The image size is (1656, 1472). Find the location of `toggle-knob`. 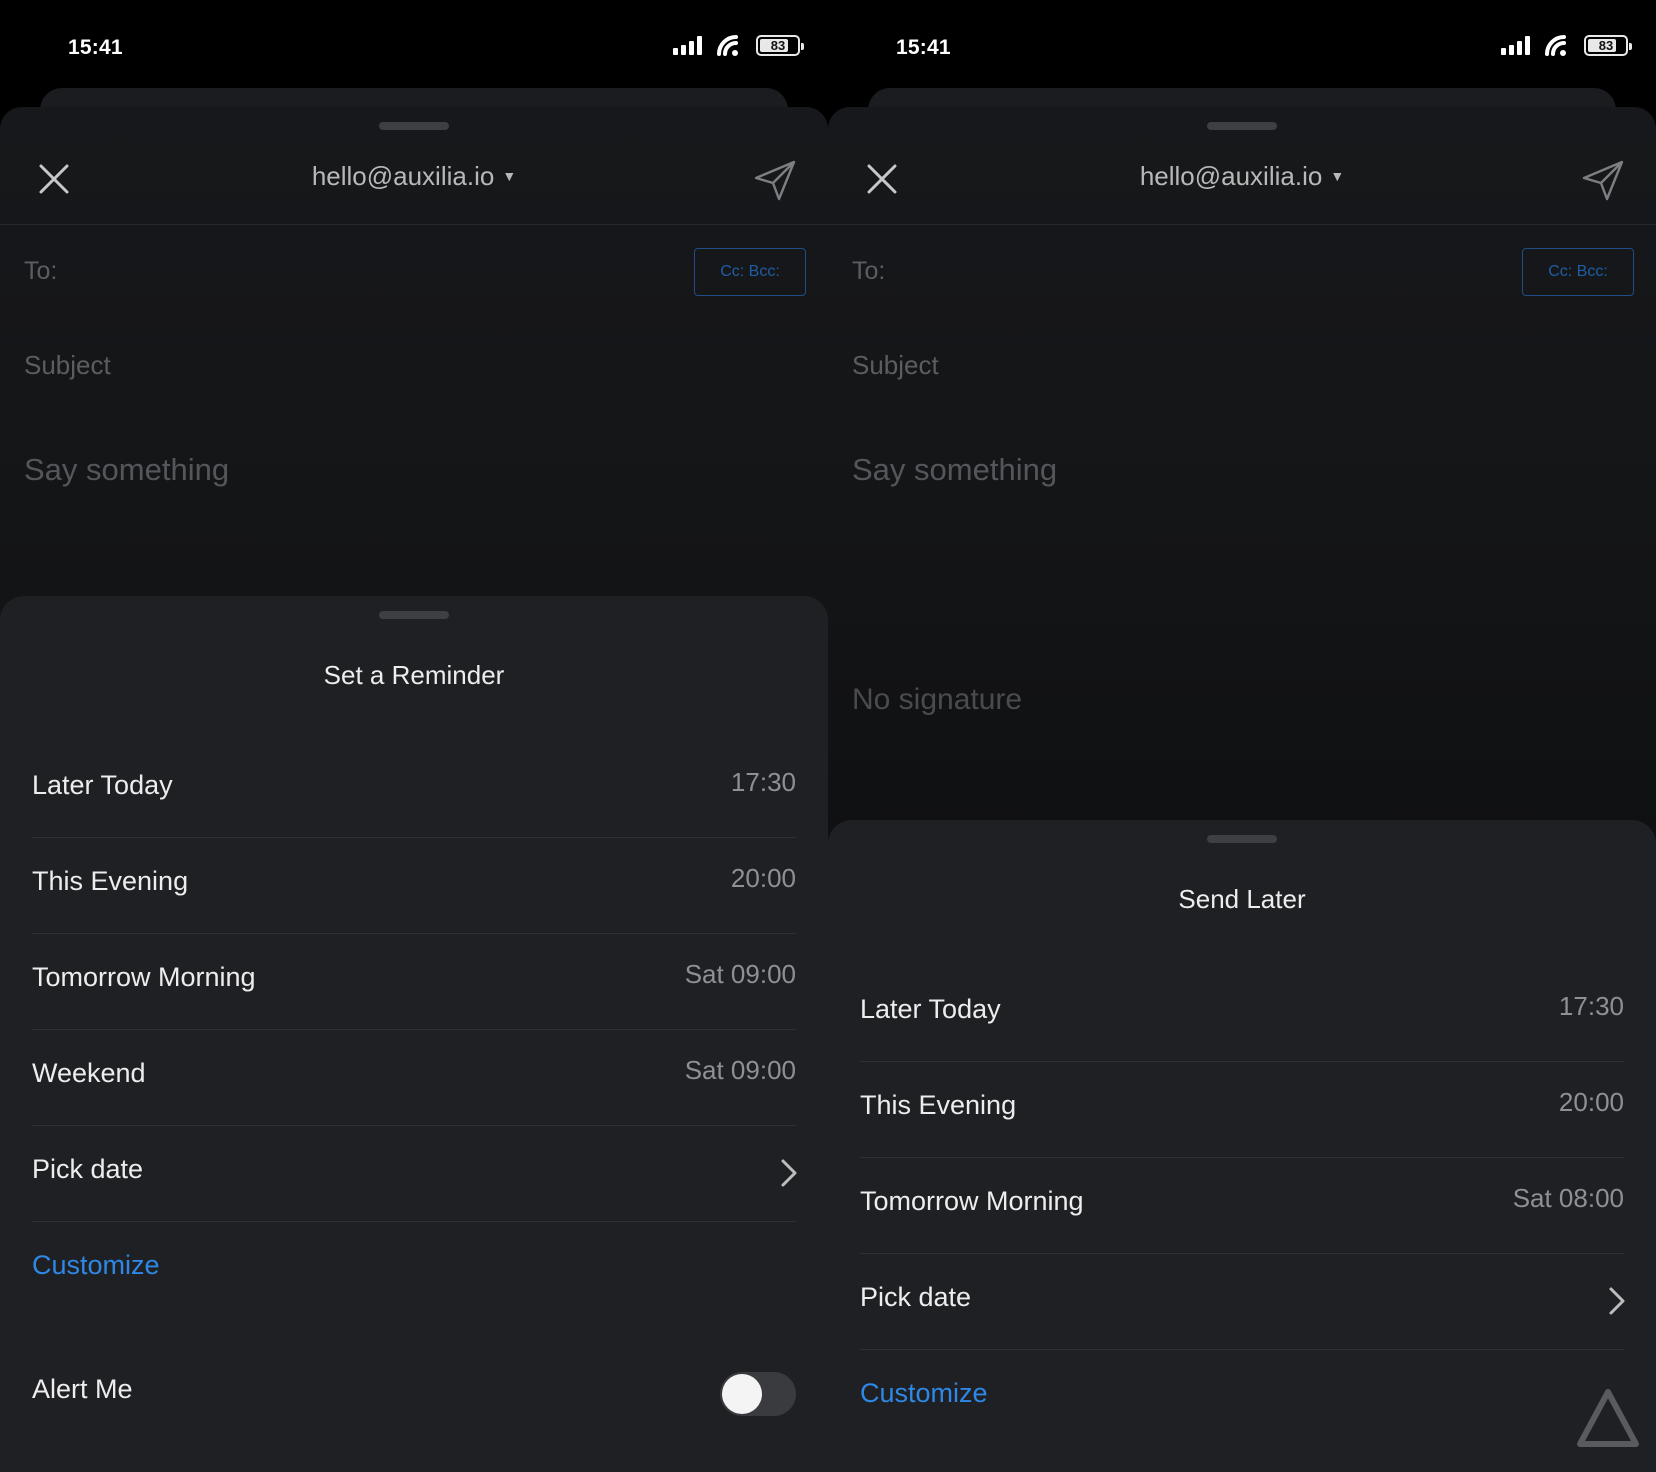

toggle-knob is located at coordinates (742, 1394).